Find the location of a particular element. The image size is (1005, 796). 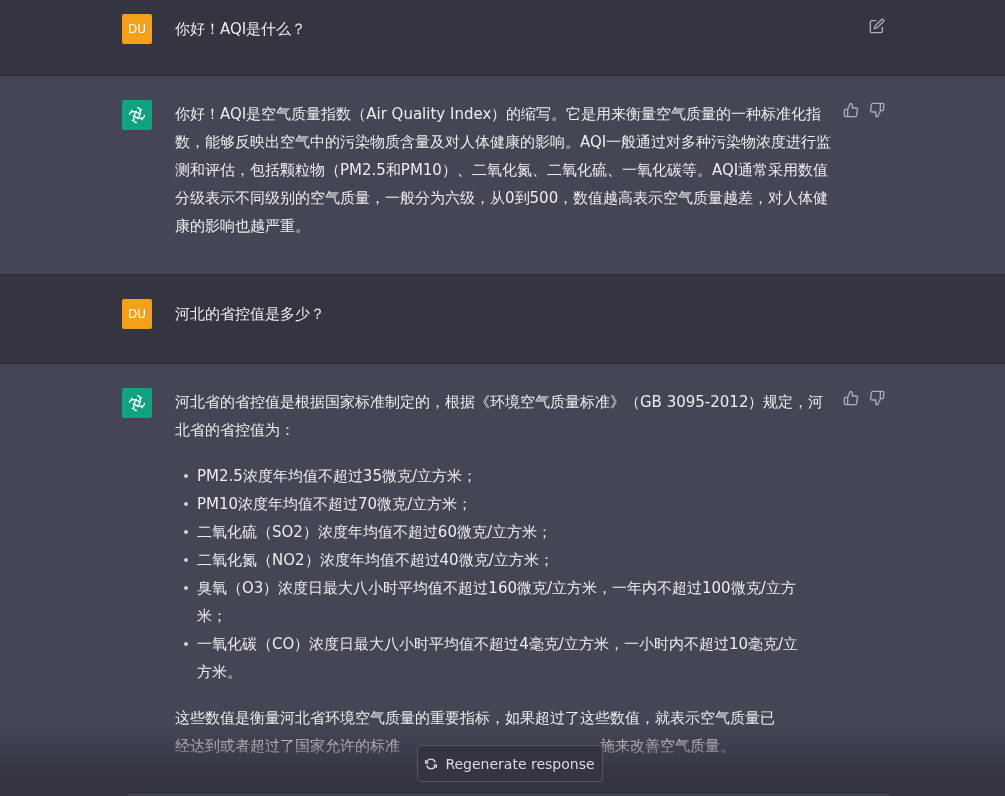

regenerate-button: Regenerate response is located at coordinates (510, 763).